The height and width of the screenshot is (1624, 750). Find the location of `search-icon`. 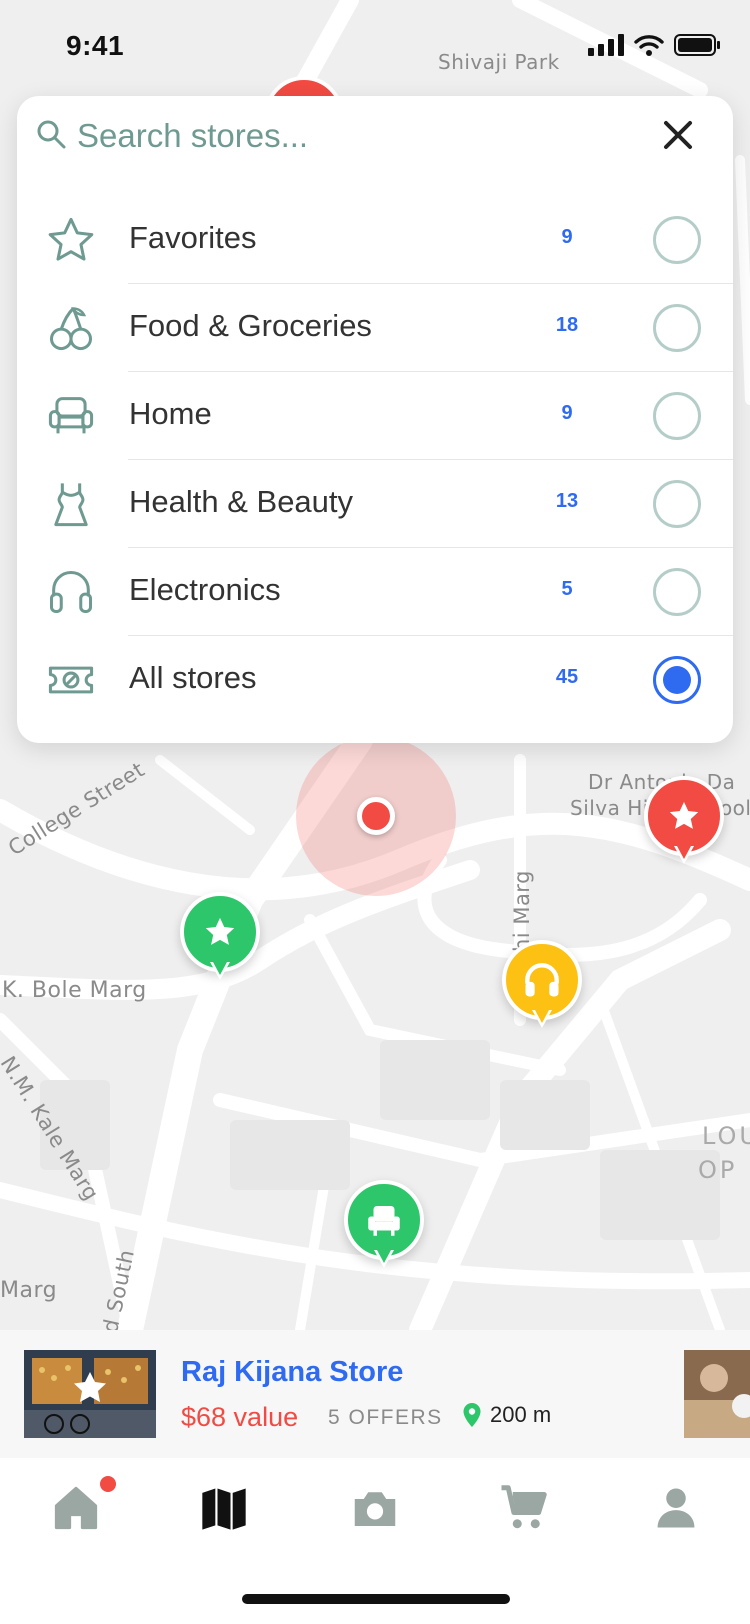

search-icon is located at coordinates (51, 134).